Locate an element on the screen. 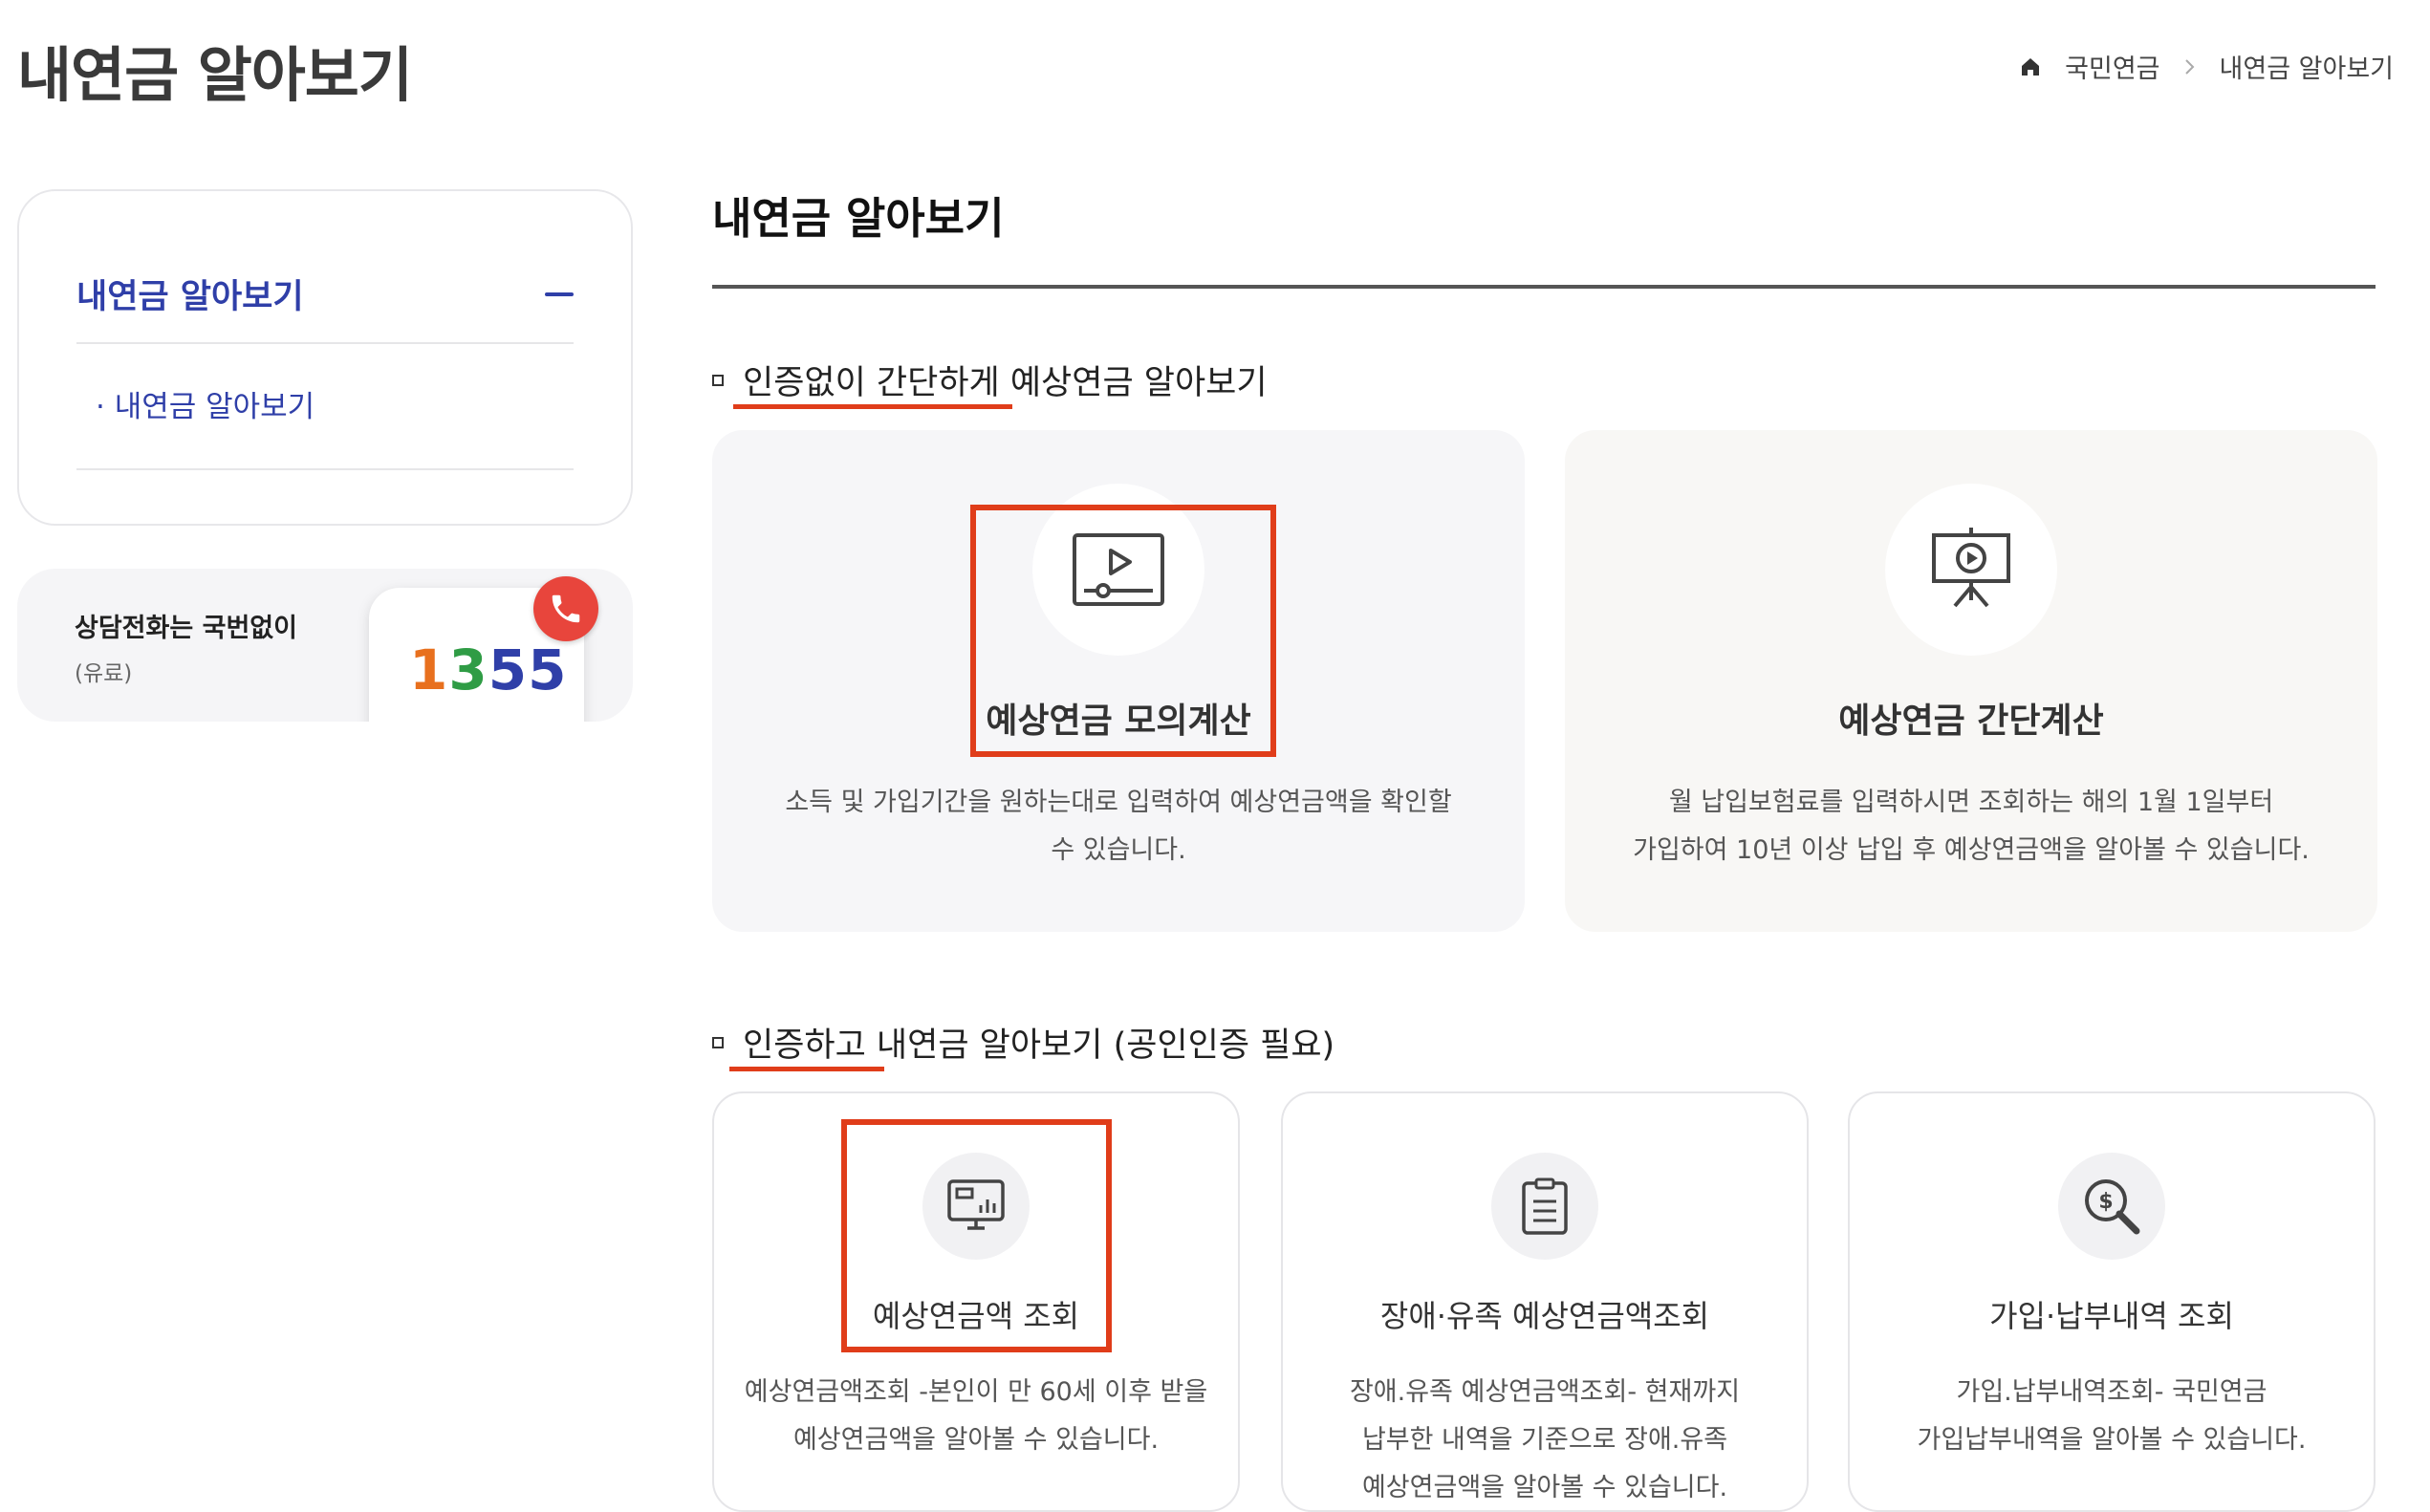 The width and height of the screenshot is (2430, 1512). page-title: 내연금 알아보기 is located at coordinates (215, 75).